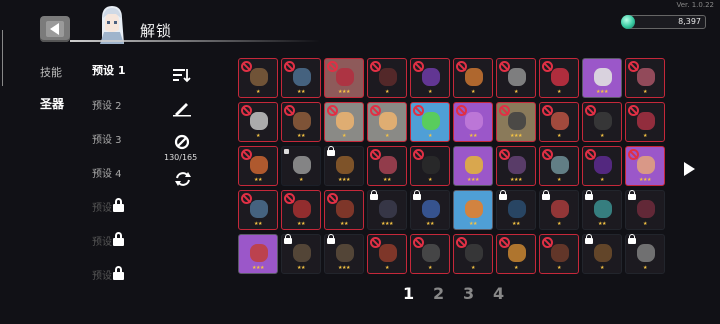 Image resolution: width=720 pixels, height=324 pixels. I want to click on preset-label: 预设, so click(102, 242).